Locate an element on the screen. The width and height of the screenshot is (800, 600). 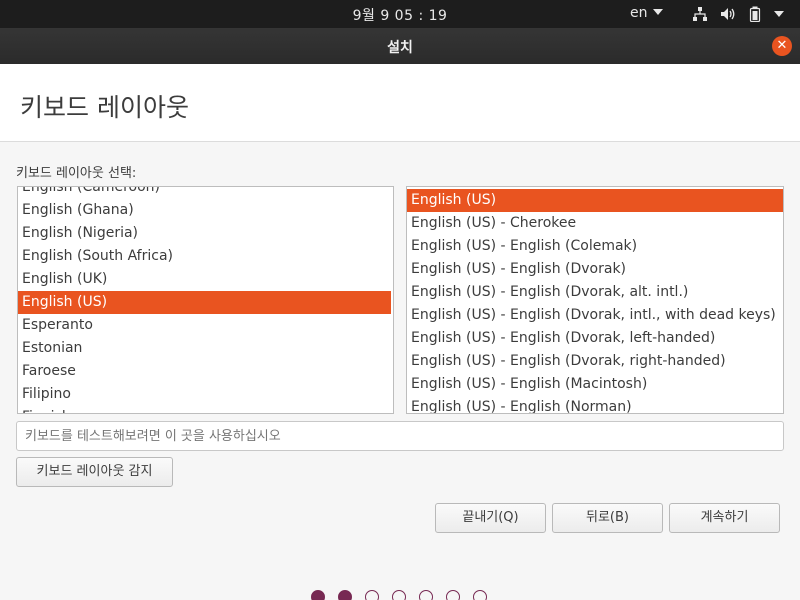
window-titlebar: 설치 ✕ is located at coordinates (400, 46).